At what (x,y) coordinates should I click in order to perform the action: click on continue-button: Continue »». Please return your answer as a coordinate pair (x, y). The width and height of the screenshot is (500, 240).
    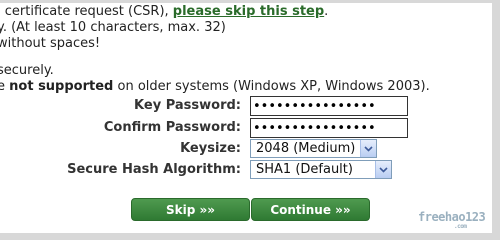
    Looking at the image, I should click on (310, 209).